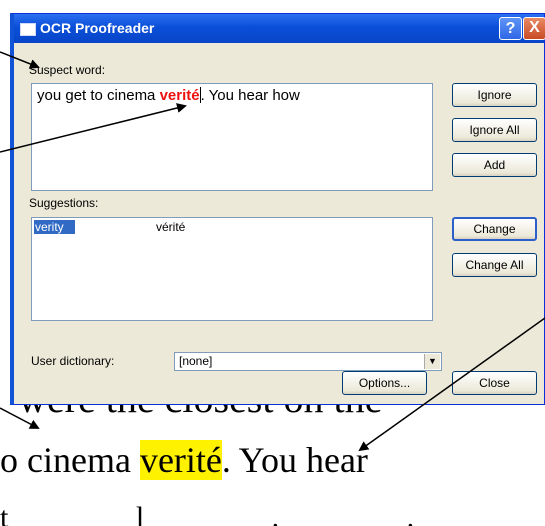 This screenshot has width=545, height=526. Describe the element at coordinates (510, 28) in the screenshot. I see `help-button: ?` at that location.